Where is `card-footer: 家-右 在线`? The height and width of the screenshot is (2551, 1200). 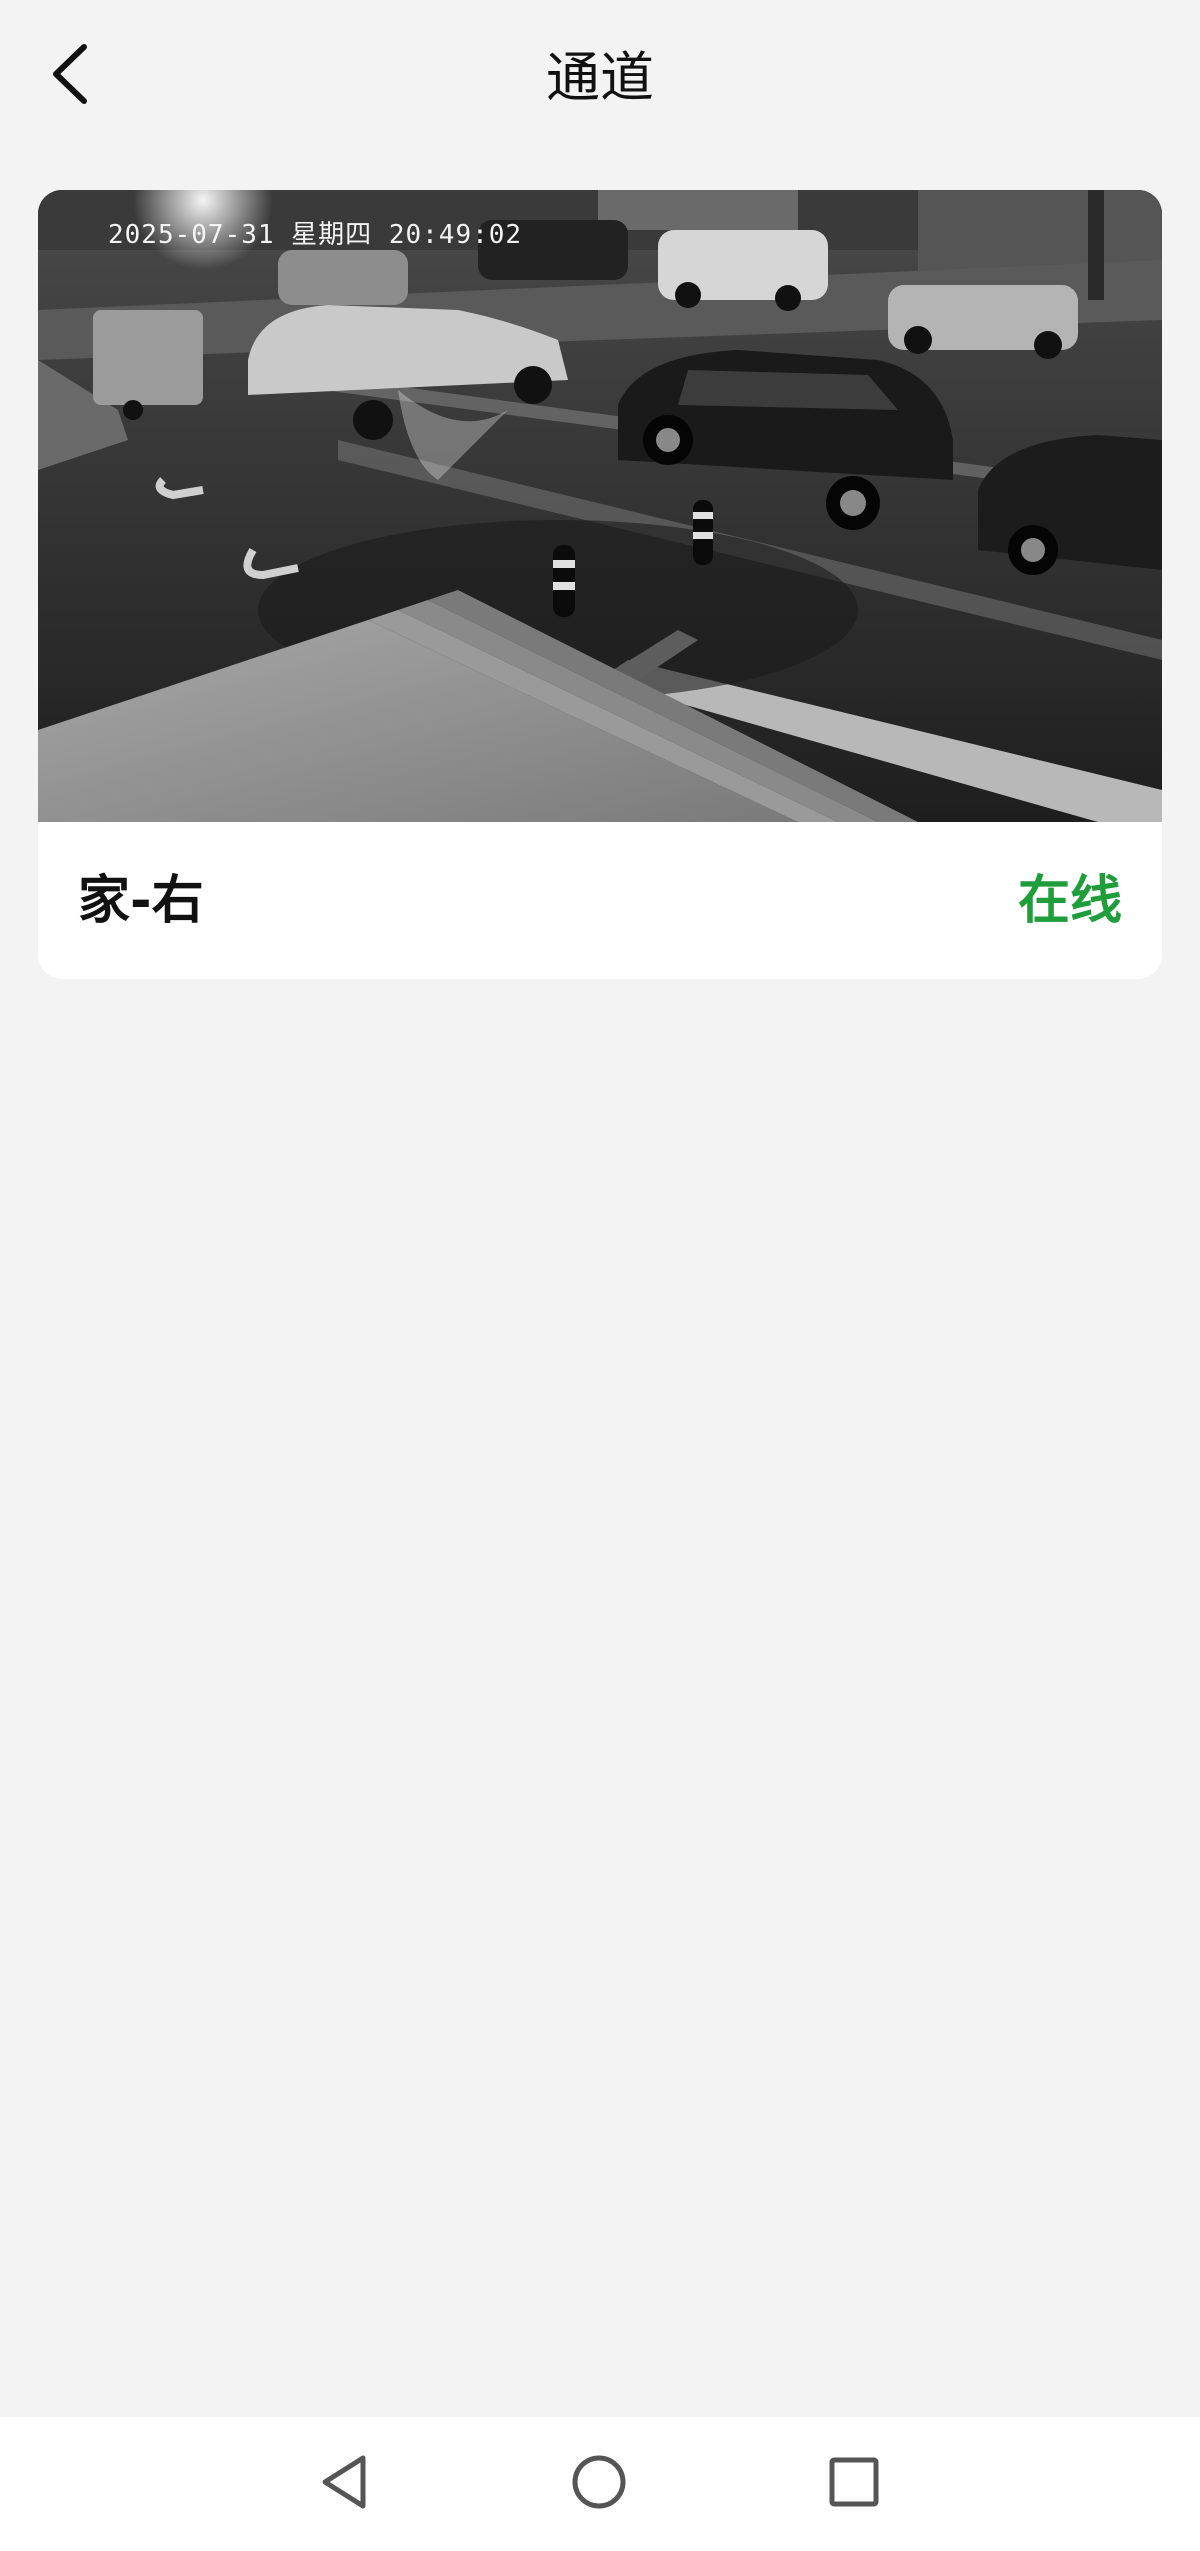 card-footer: 家-右 在线 is located at coordinates (600, 900).